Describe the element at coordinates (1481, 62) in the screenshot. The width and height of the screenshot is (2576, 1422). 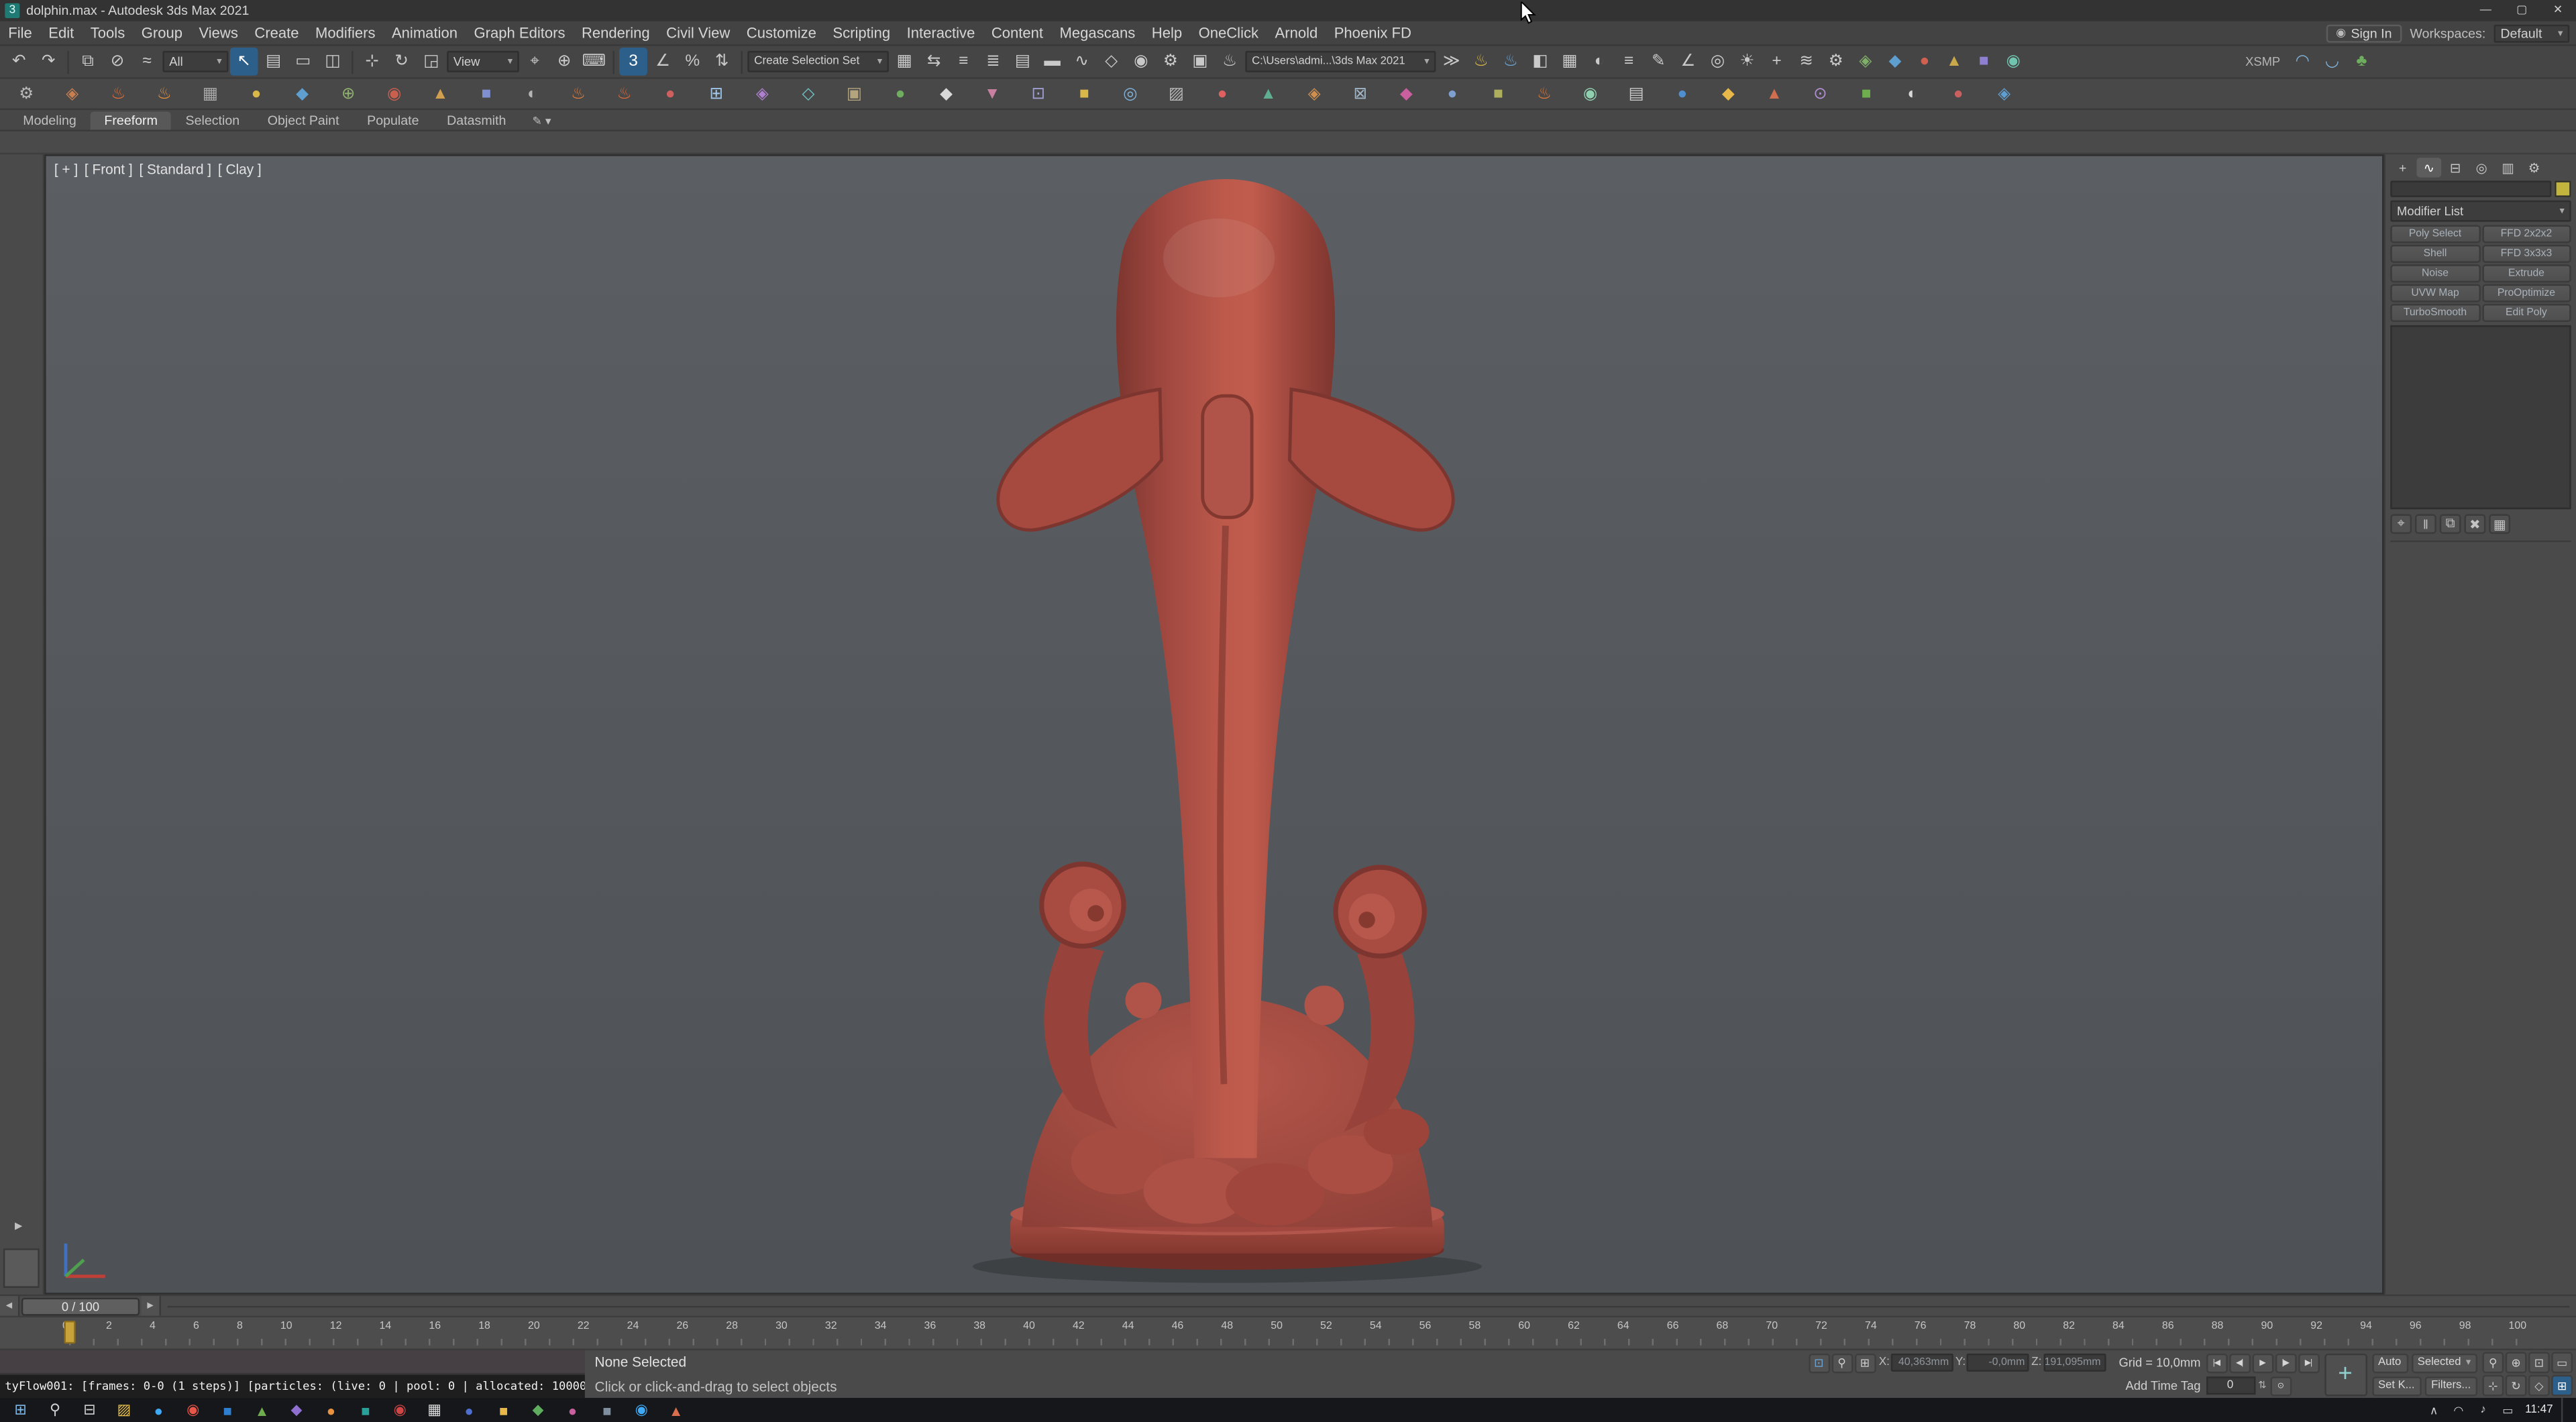
I see `render-gpu-icon: ♨` at that location.